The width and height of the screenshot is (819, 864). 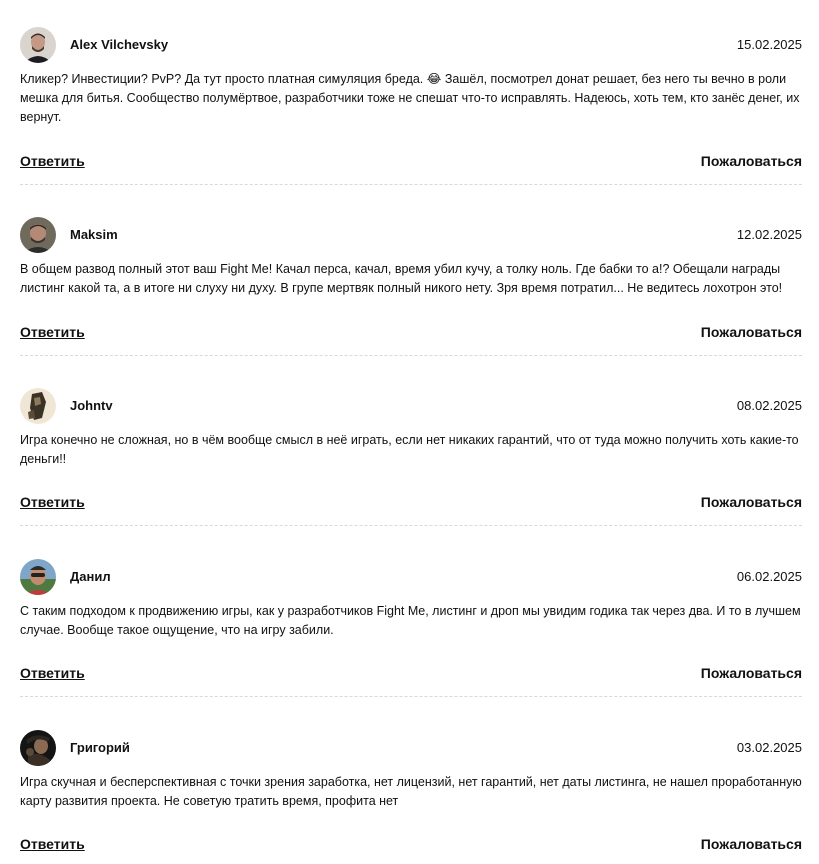 What do you see at coordinates (769, 234) in the screenshot?
I see `comment-date: 12.02.2025` at bounding box center [769, 234].